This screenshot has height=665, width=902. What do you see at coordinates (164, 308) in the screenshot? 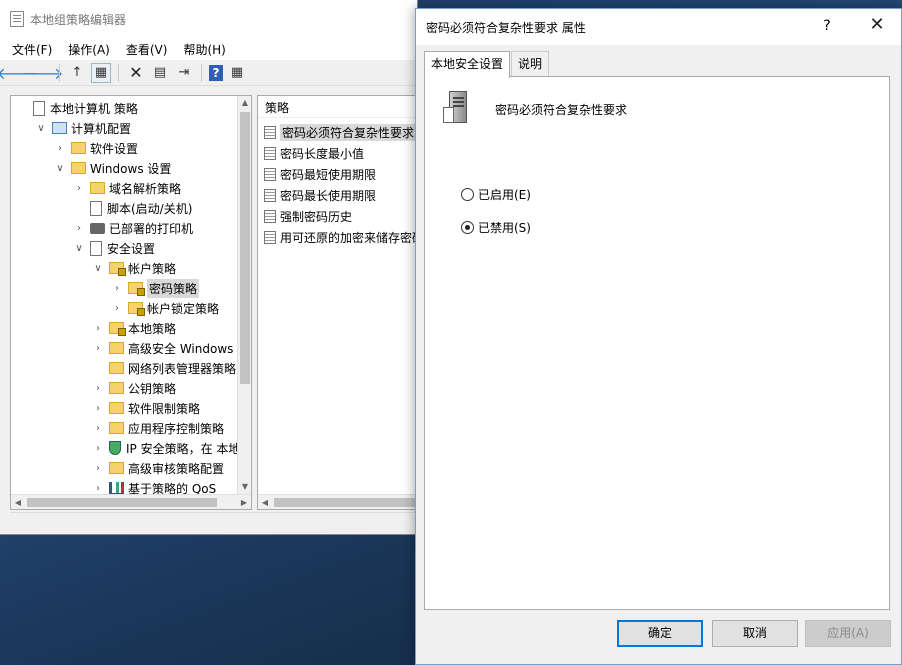
I see `tree-node: › 帐户锁定策略` at bounding box center [164, 308].